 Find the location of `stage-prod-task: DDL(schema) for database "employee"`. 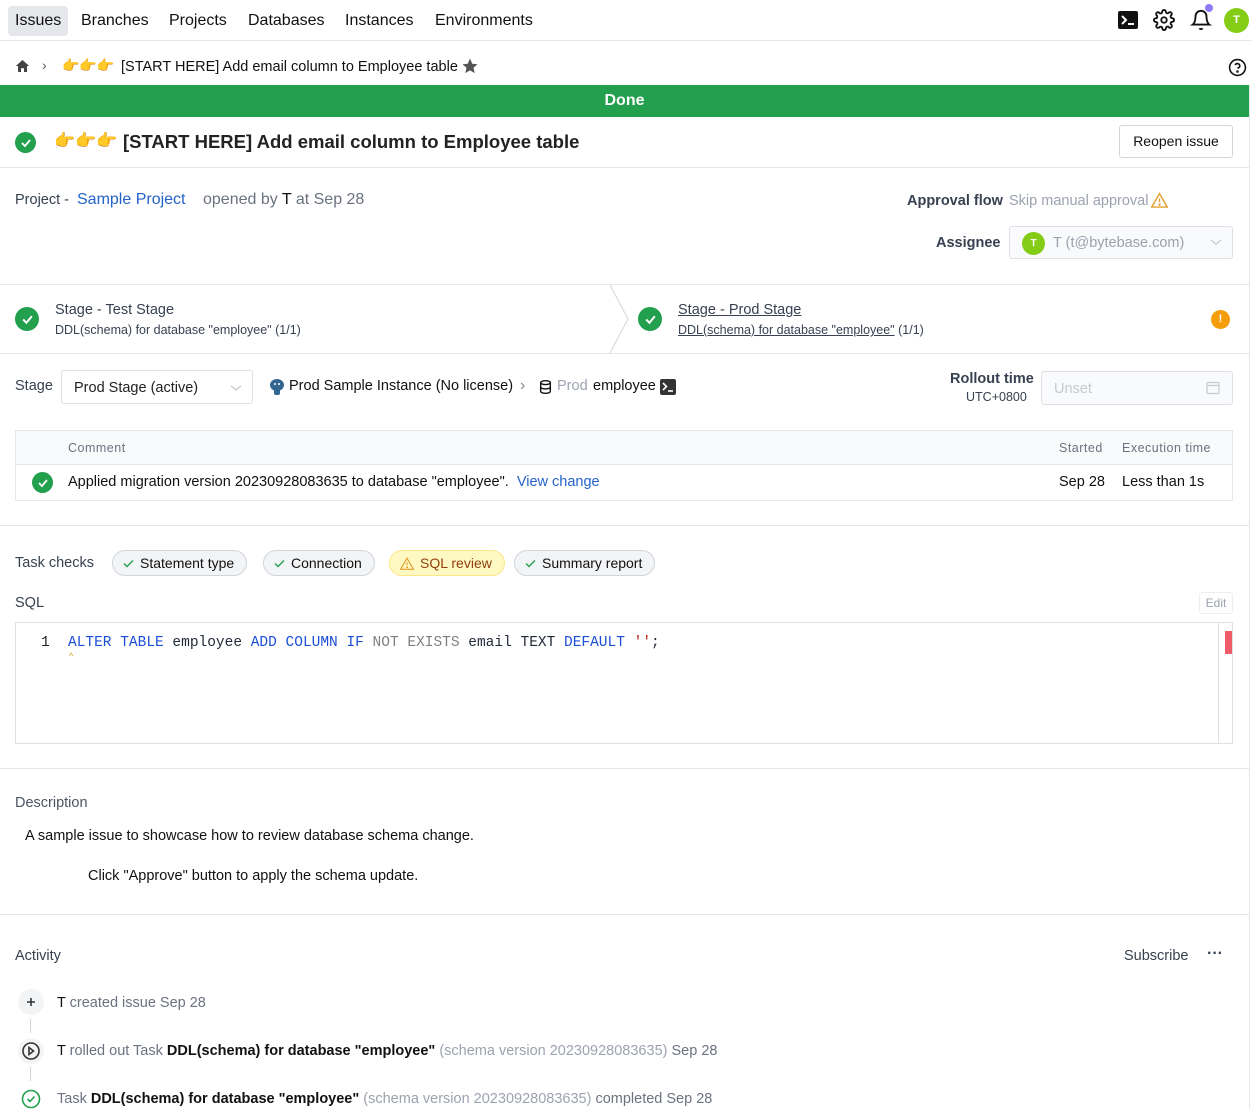

stage-prod-task: DDL(schema) for database "employee" is located at coordinates (786, 330).